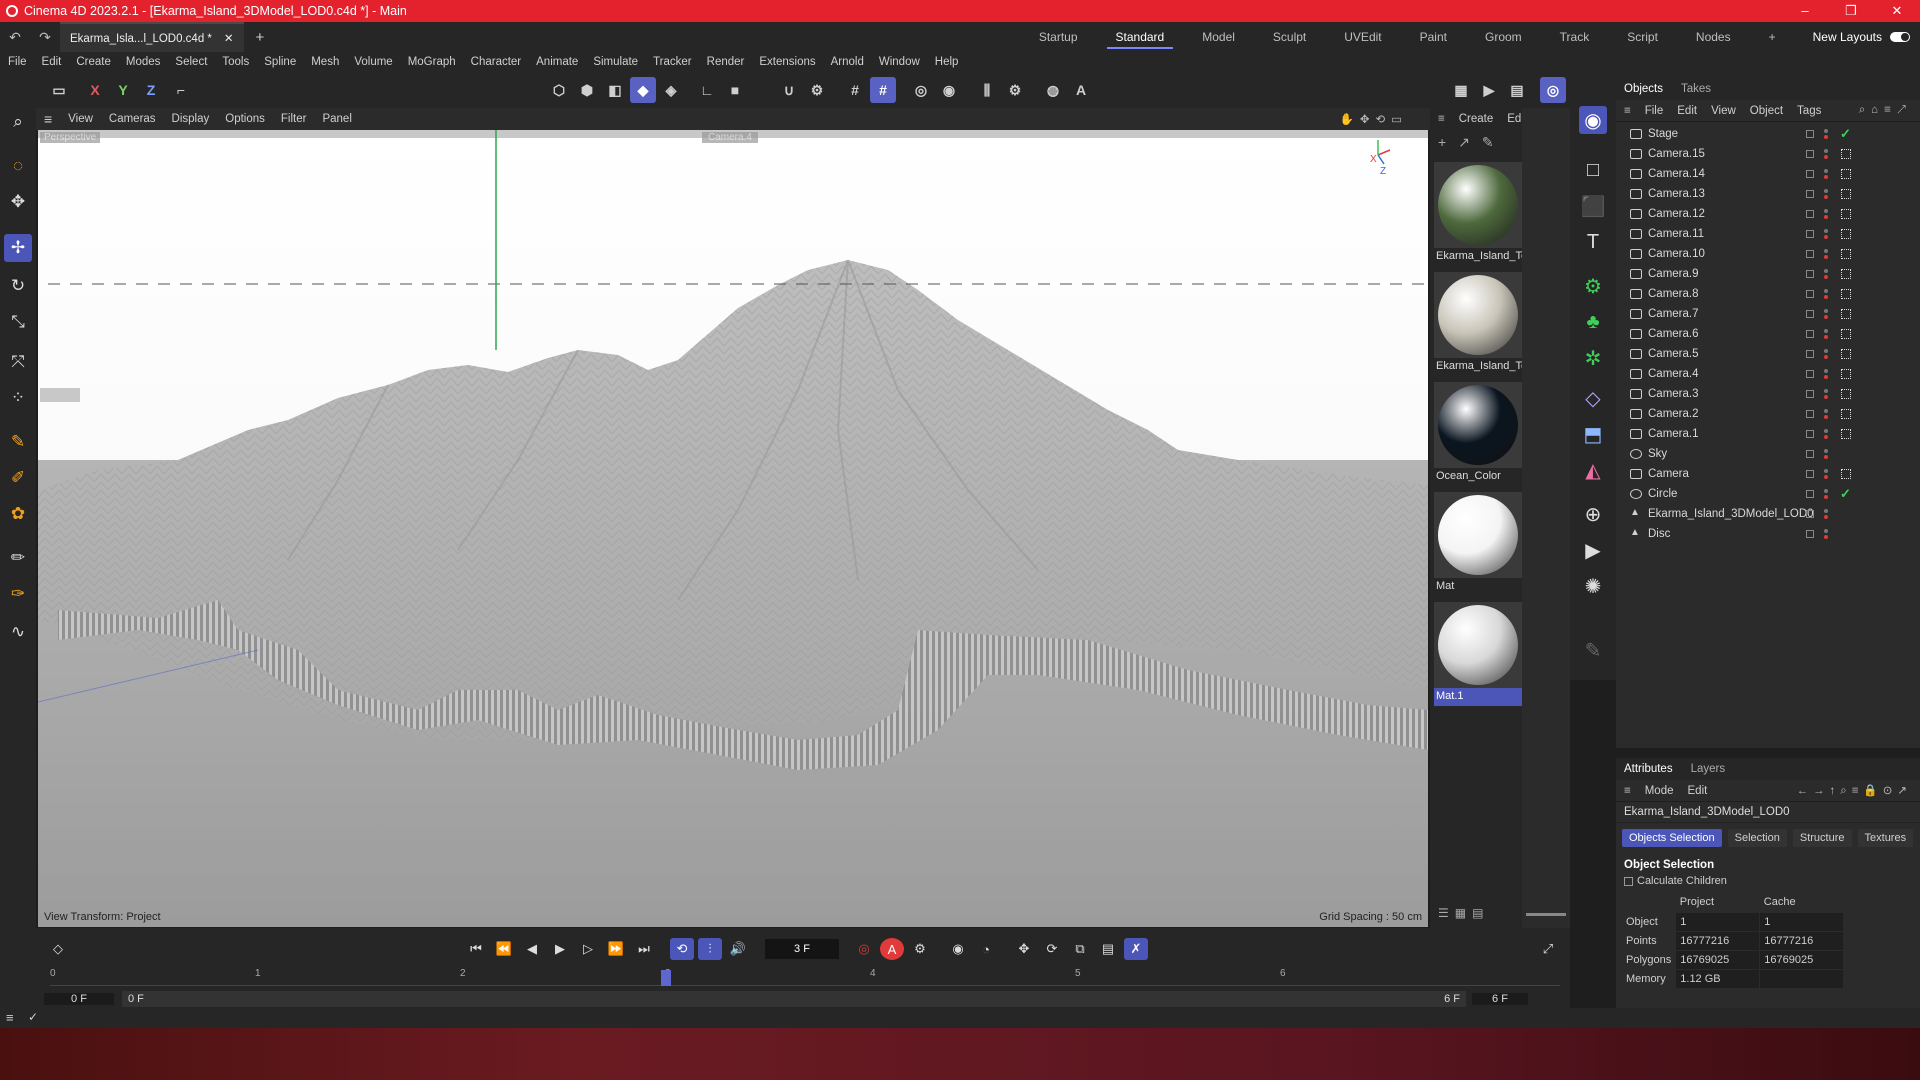  Describe the element at coordinates (1136, 949) in the screenshot. I see `motion-tool-icon: ✗` at that location.